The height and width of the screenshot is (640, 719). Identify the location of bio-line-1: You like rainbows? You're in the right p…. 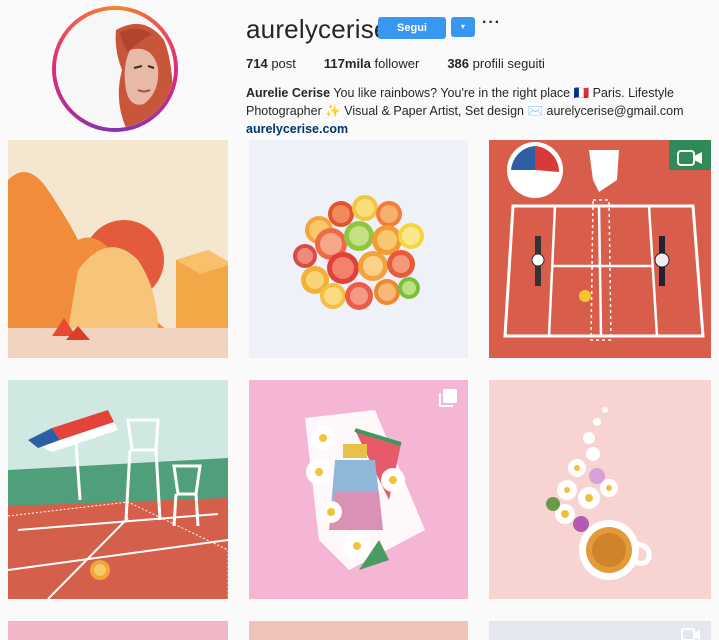
(502, 93).